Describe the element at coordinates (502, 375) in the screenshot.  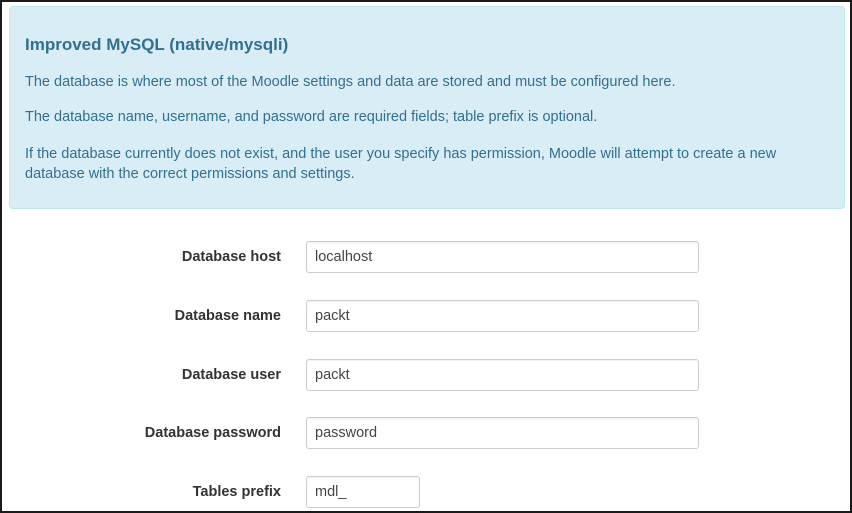
I see `database-user-input` at that location.